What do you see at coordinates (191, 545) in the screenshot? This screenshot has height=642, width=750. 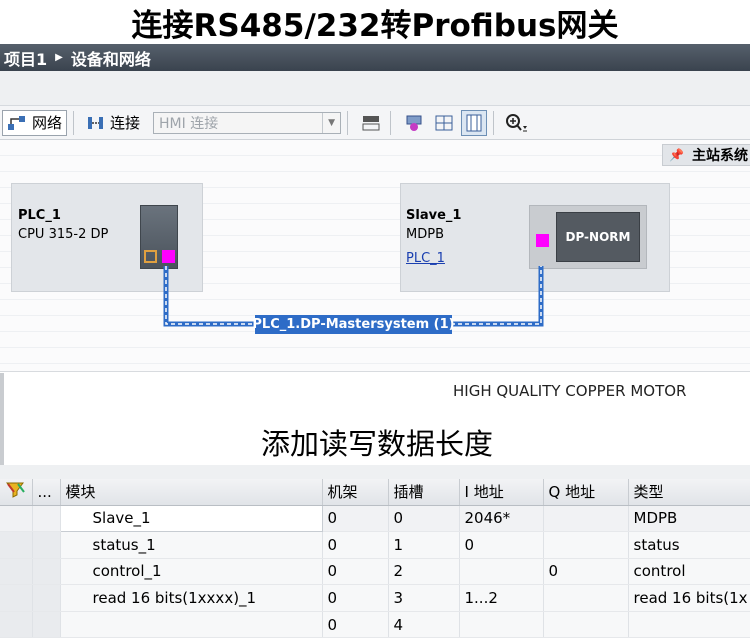 I see `module-cell: status_1` at bounding box center [191, 545].